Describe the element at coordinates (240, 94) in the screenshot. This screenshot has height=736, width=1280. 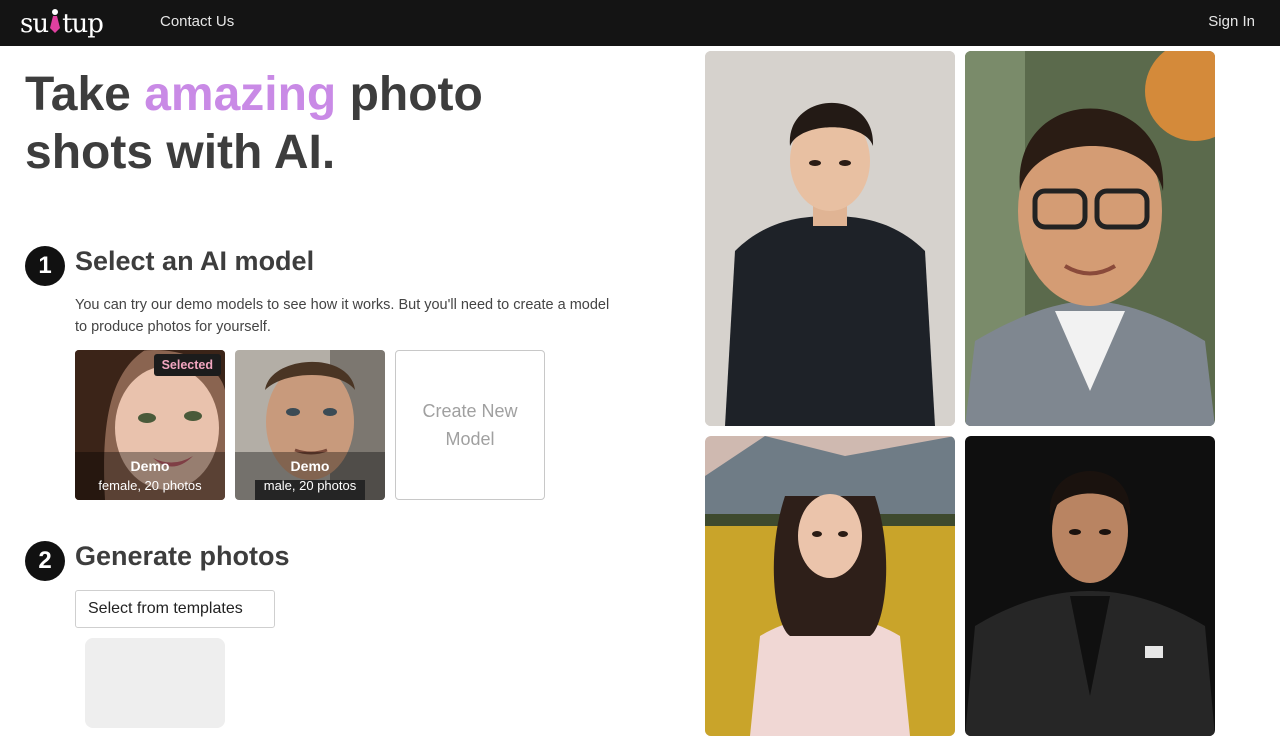
I see `hero-accent: amazing` at that location.